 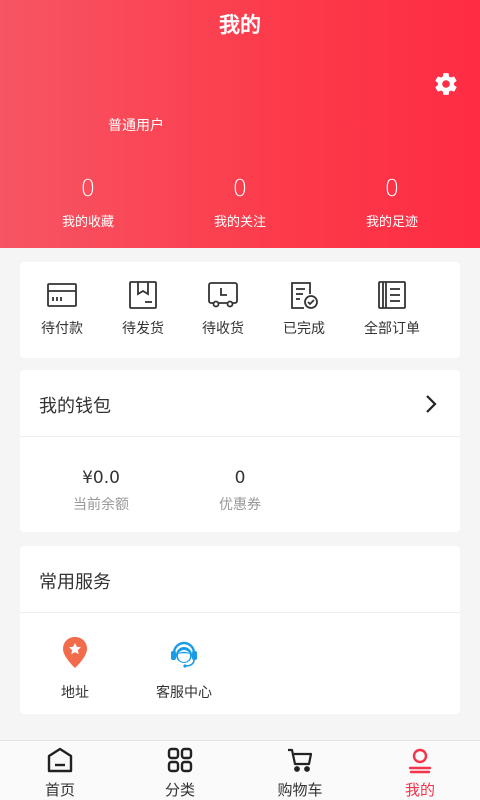 I want to click on list-icon, so click(x=392, y=295).